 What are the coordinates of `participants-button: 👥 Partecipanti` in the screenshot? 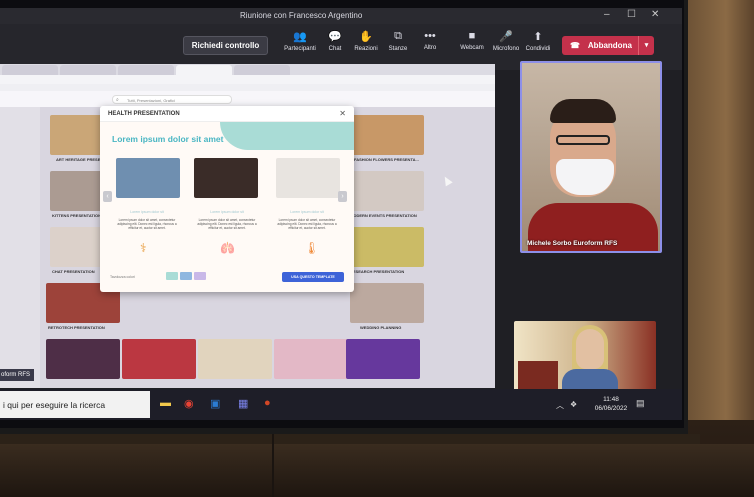 It's located at (300, 41).